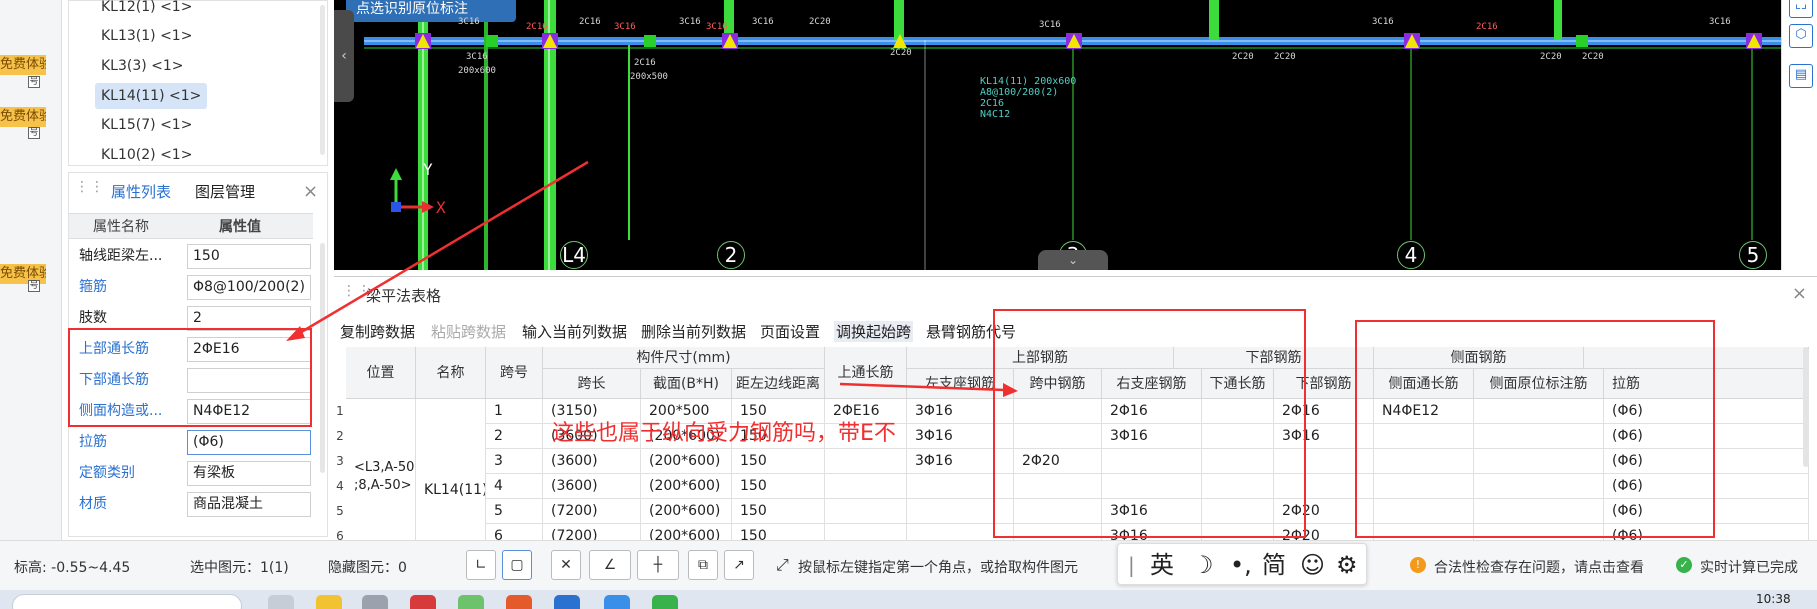 Image resolution: width=1817 pixels, height=609 pixels. What do you see at coordinates (1806, 407) in the screenshot?
I see `table-scrollbar` at bounding box center [1806, 407].